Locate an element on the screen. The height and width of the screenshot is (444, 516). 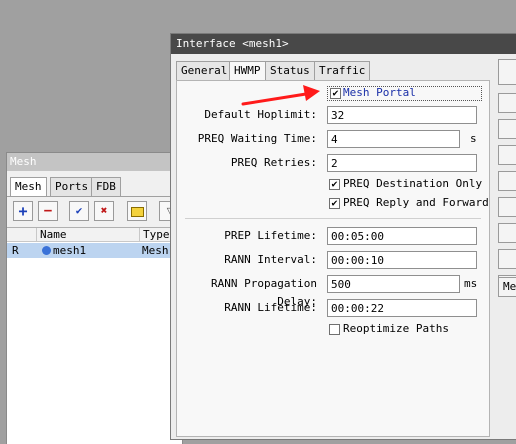
annotation-arrow-overlay is located at coordinates (280, 95).